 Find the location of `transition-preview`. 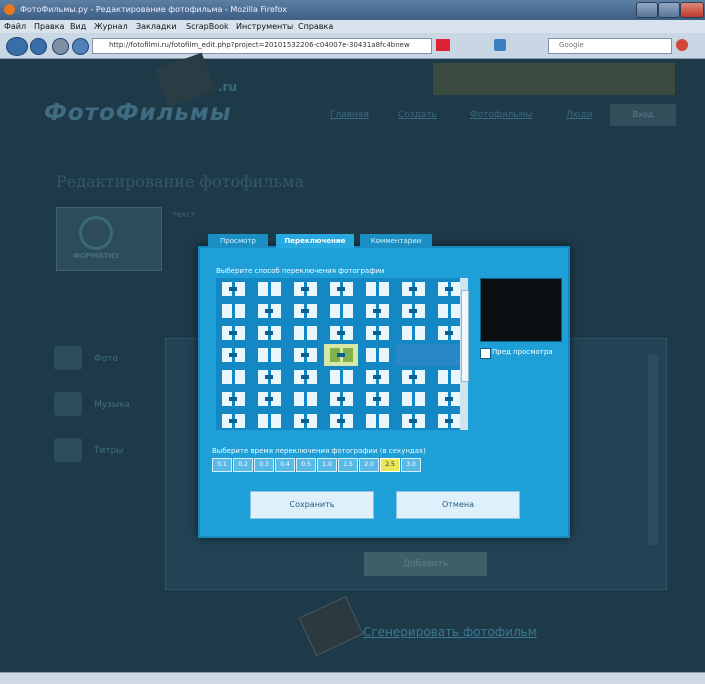

transition-preview is located at coordinates (521, 310).